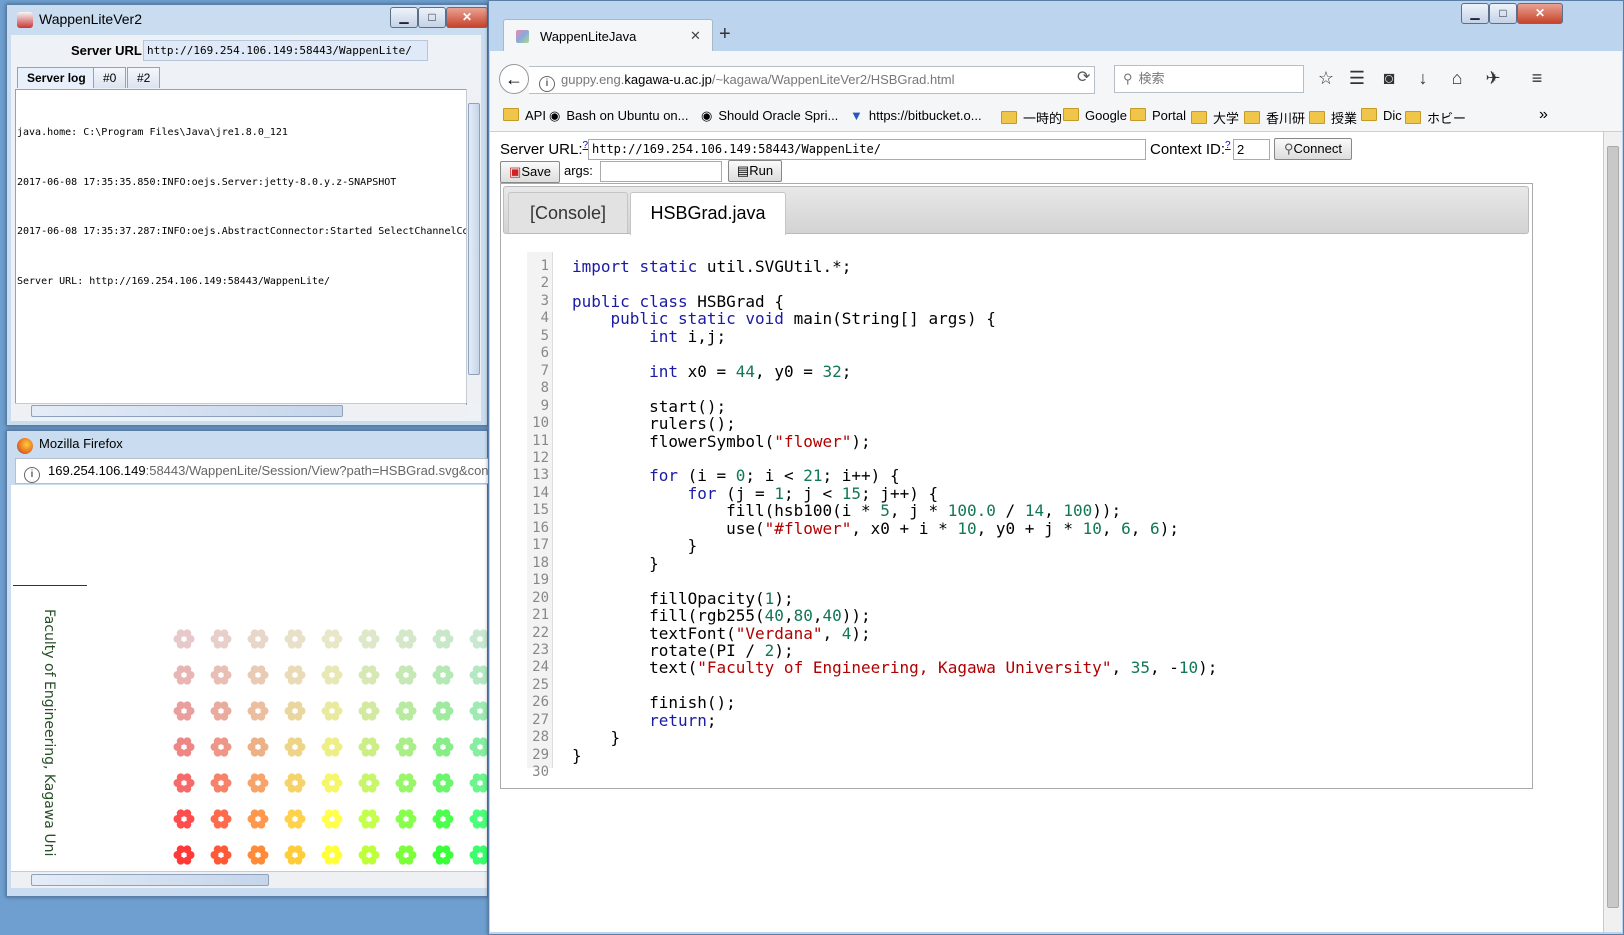 Image resolution: width=1624 pixels, height=935 pixels. What do you see at coordinates (285, 50) in the screenshot?
I see `server-url-field: http://169.254.106.149:58443/WappenLite/` at bounding box center [285, 50].